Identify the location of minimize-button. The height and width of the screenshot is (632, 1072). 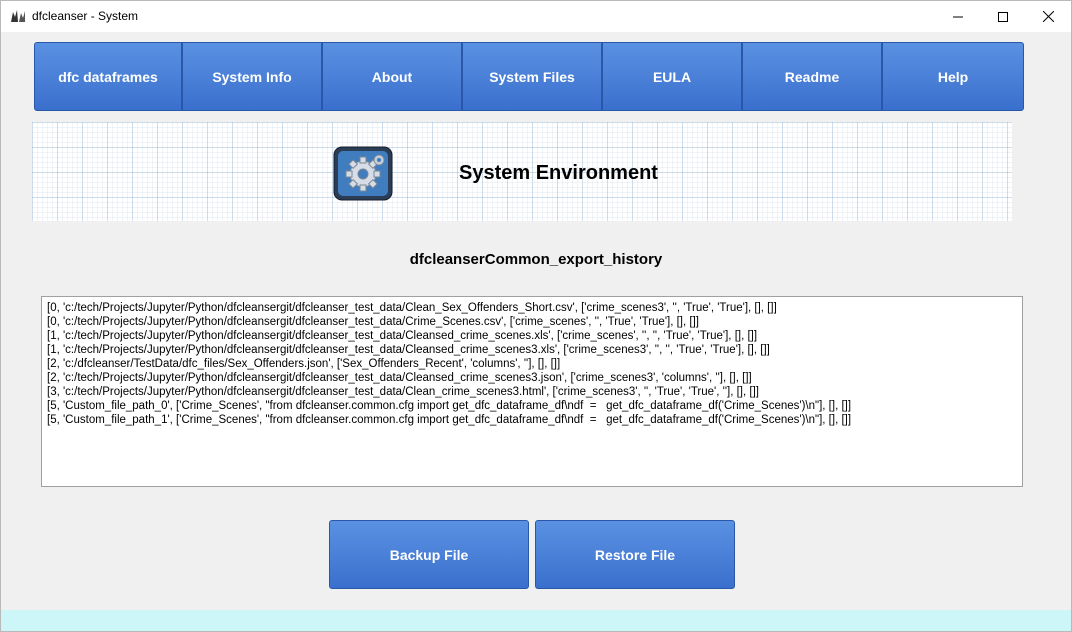
(958, 16).